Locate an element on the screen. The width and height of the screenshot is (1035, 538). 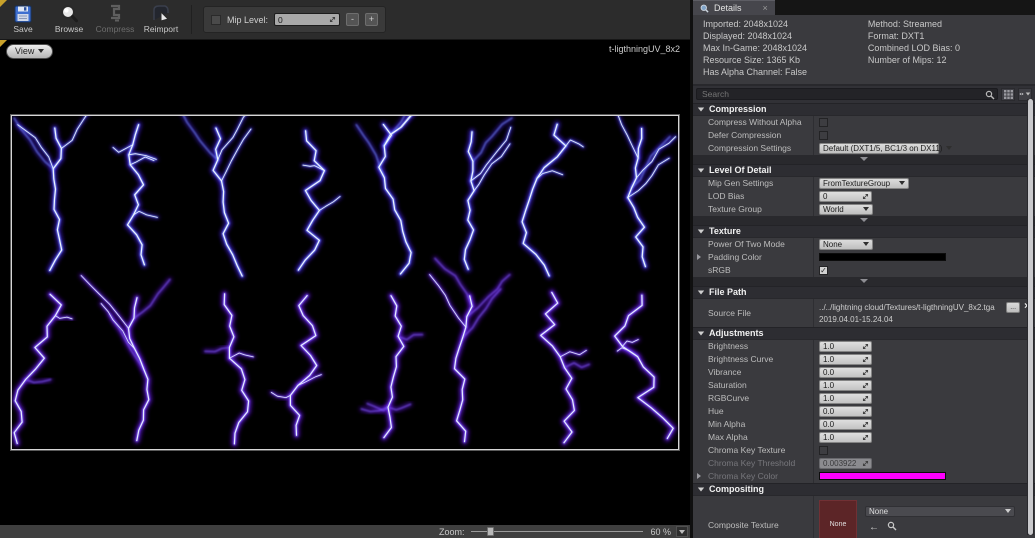
property-row-lod-bias: LOD Bias 0 is located at coordinates (864, 196).